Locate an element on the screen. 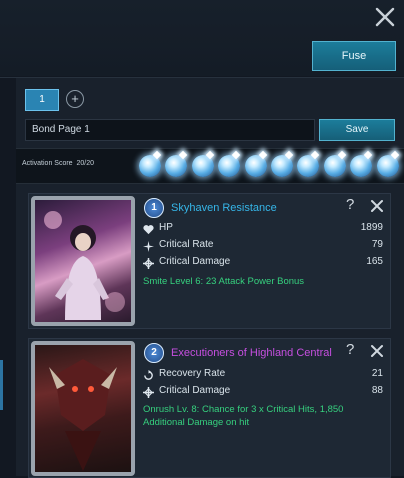 This screenshot has width=404, height=478. recovery-icon is located at coordinates (148, 375).